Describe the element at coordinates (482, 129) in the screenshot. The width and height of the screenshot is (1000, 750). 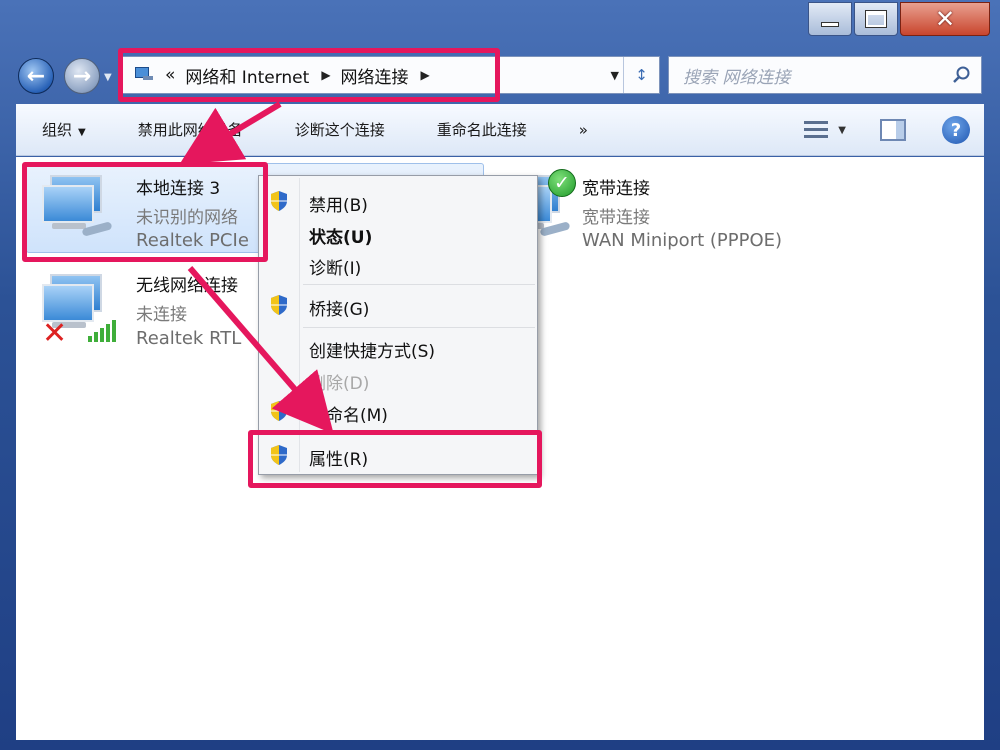
I see `rename-button: 重命名此连接` at that location.